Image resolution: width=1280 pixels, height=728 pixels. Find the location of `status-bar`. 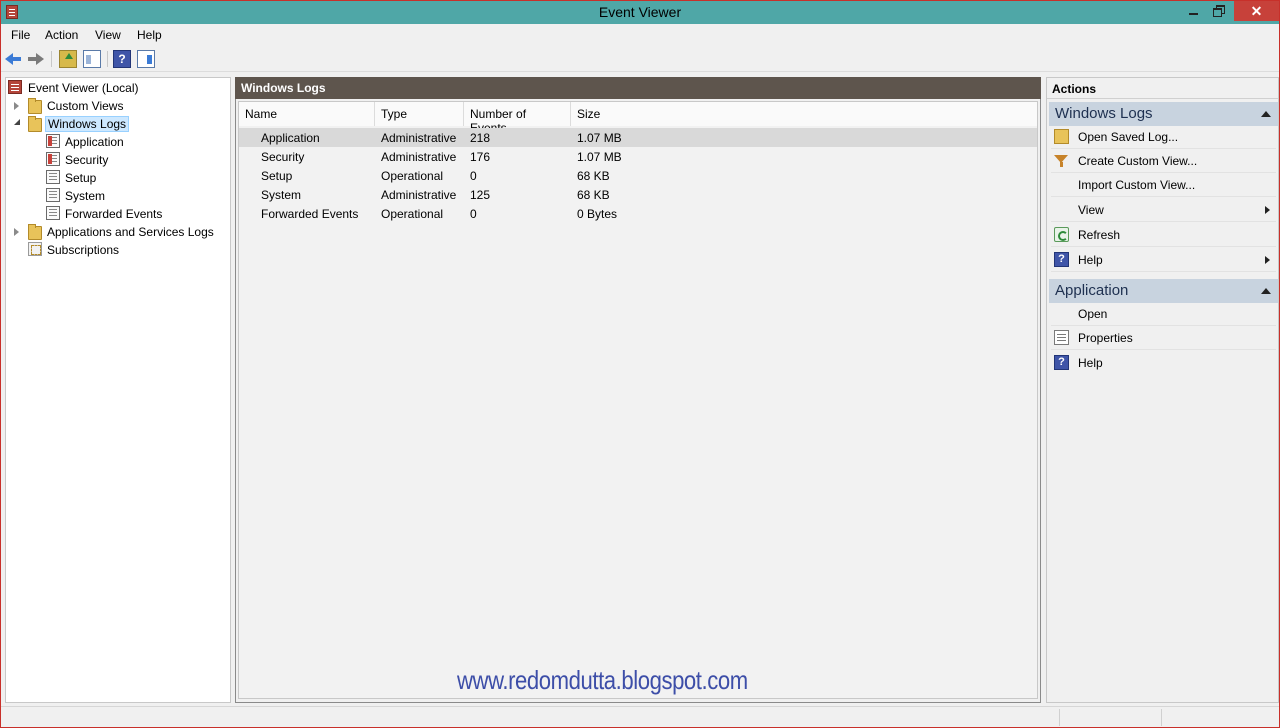

status-bar is located at coordinates (640, 716).